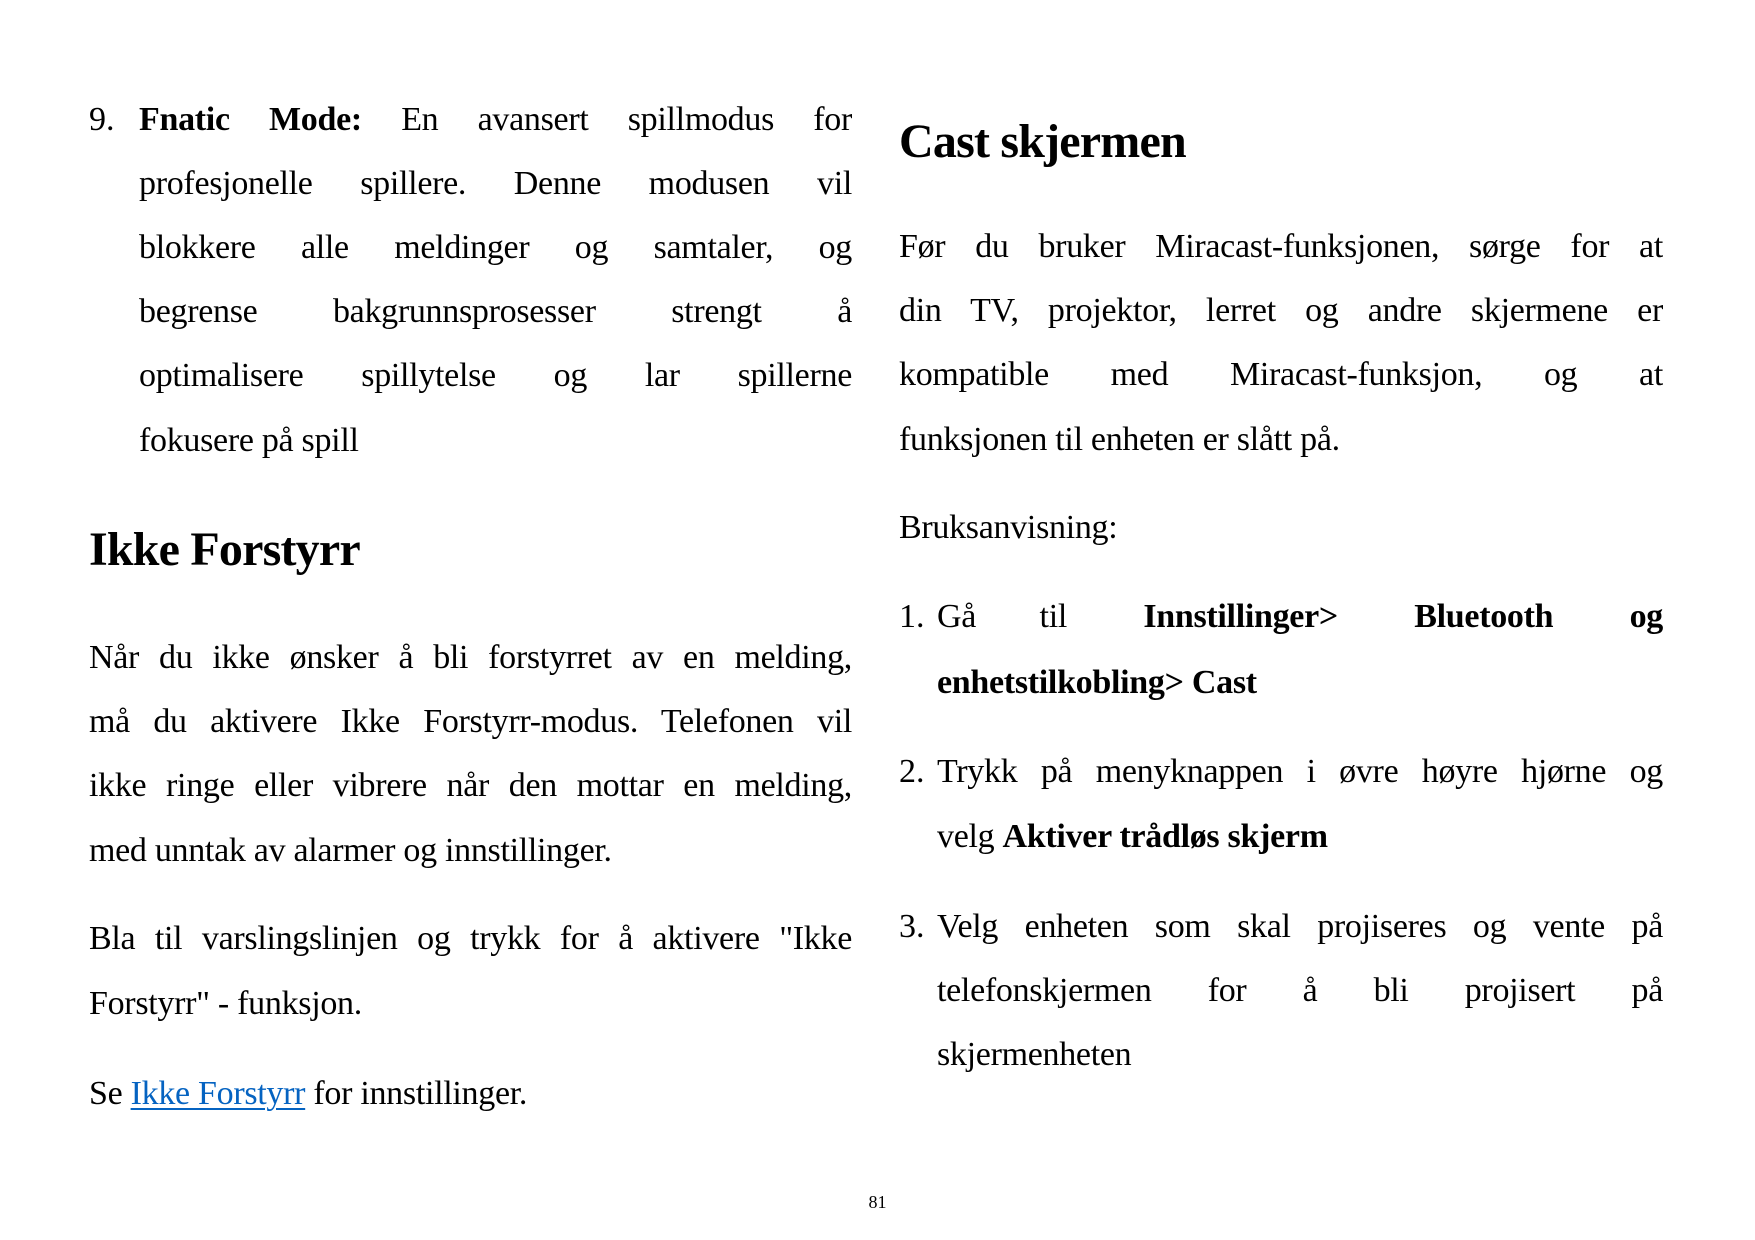 Image resolution: width=1755 pixels, height=1240 pixels. I want to click on list-item-line: Fnatic Mode: En avansert spillmodus for, so click(495, 119).